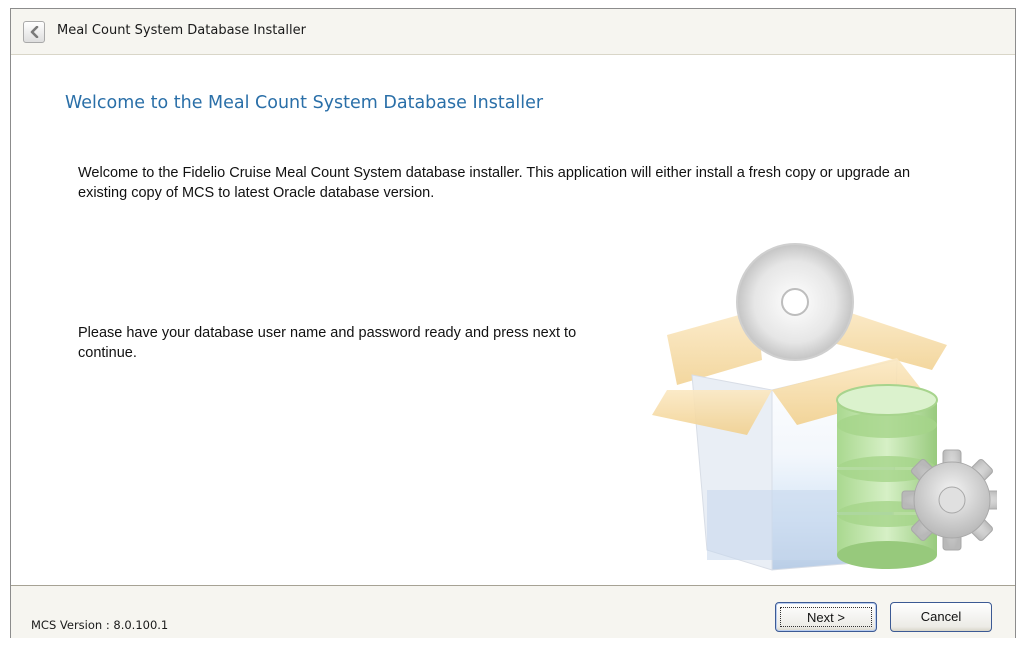 The image size is (1030, 645). I want to click on cancel-button: Cancel, so click(941, 617).